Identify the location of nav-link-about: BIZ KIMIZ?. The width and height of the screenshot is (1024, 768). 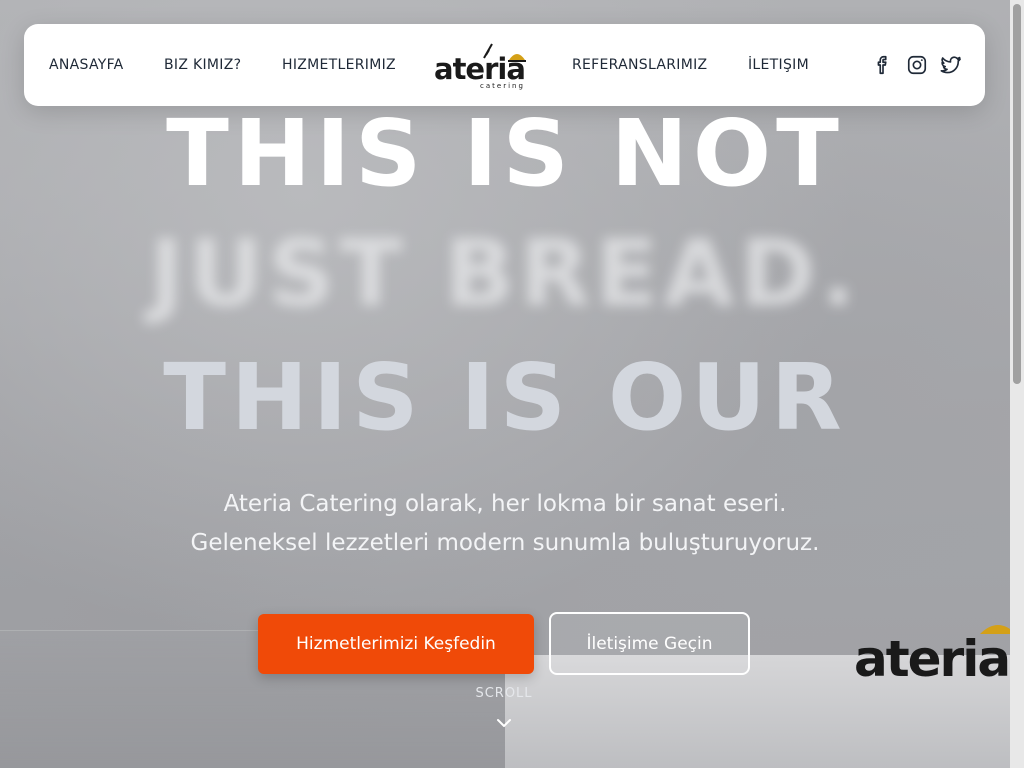
(202, 65).